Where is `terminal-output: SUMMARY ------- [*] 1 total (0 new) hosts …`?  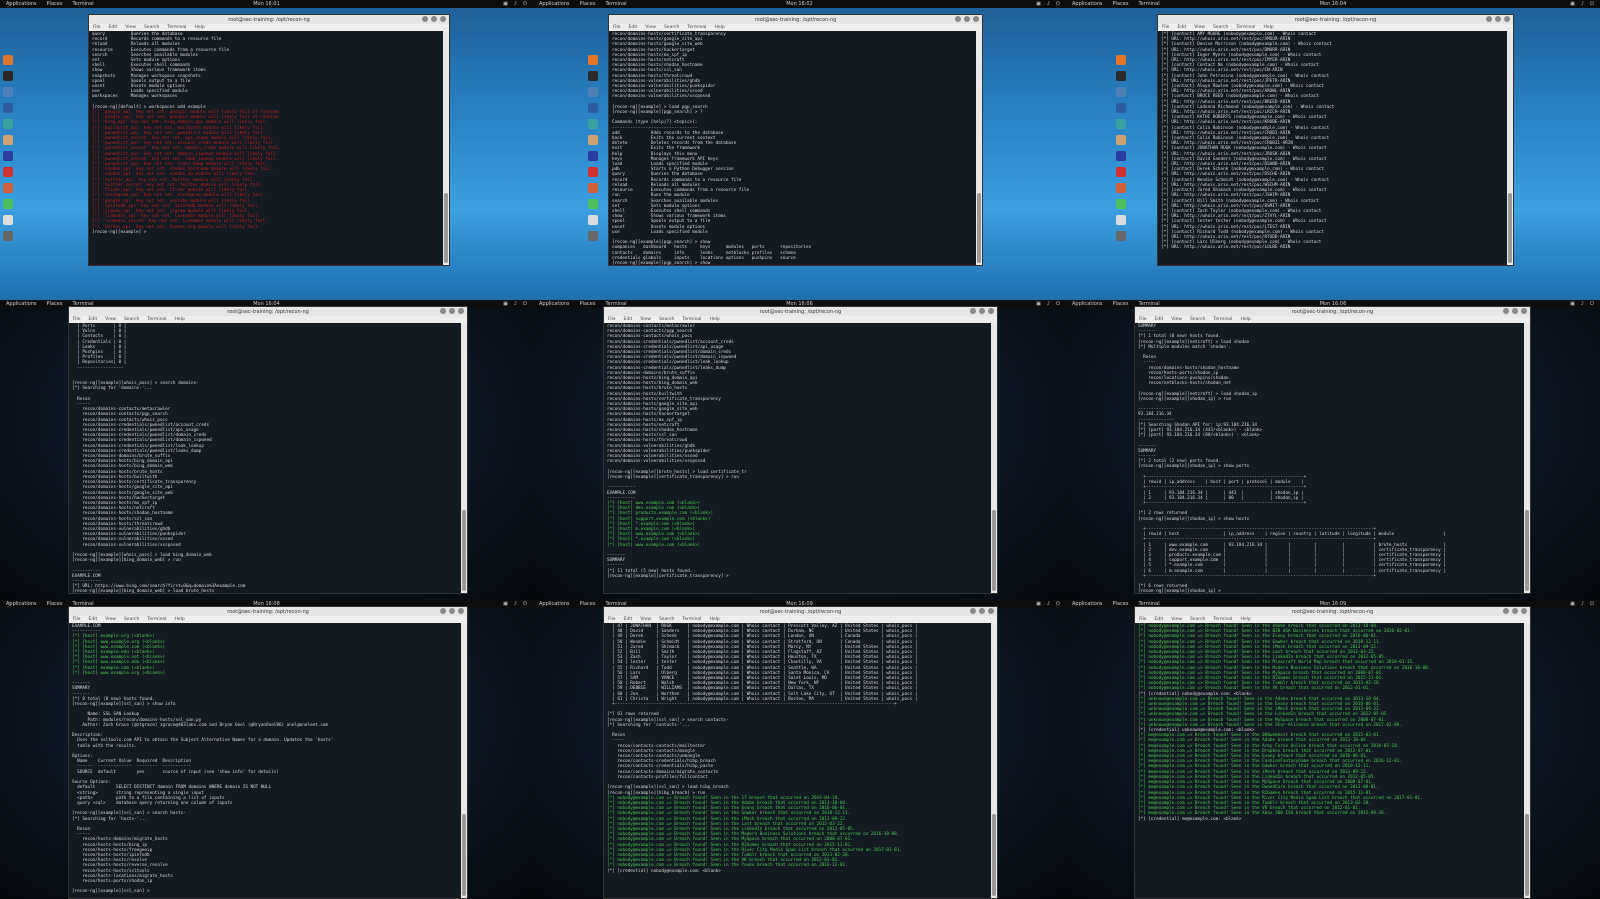
terminal-output: SUMMARY ------- [*] 1 total (0 new) hosts … is located at coordinates (1329, 458).